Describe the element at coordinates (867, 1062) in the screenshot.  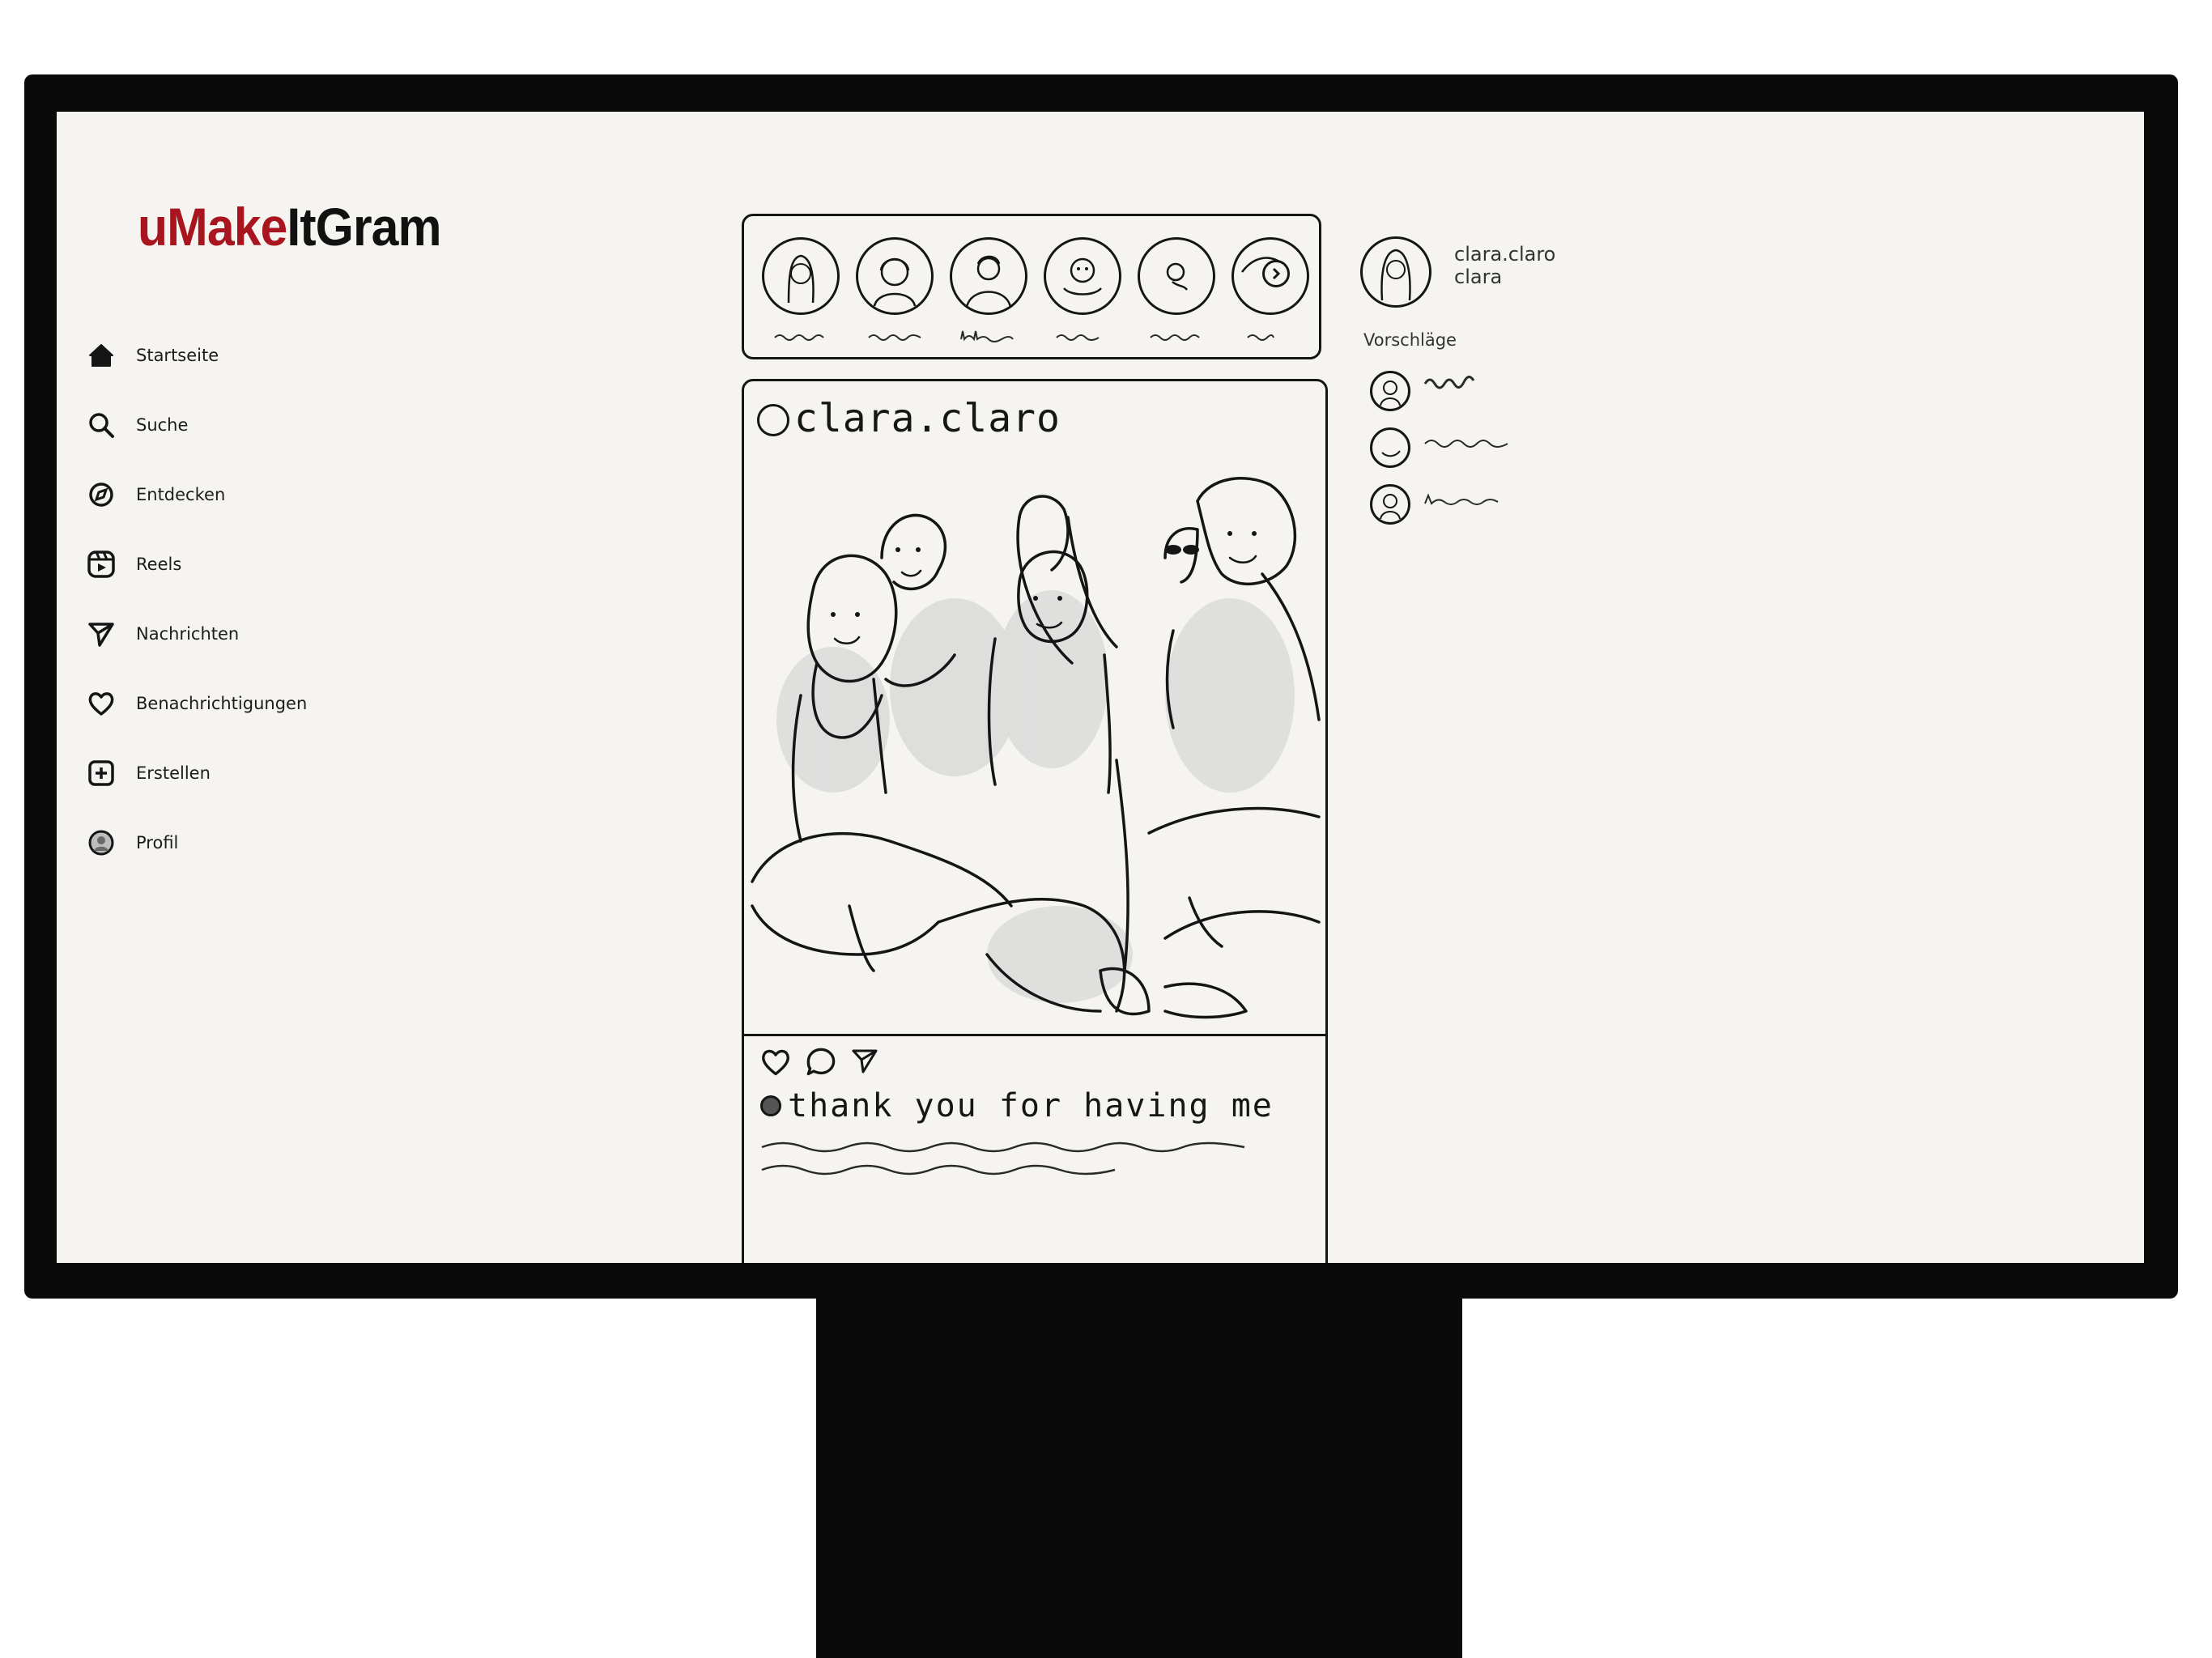
I see `share-send-icon` at that location.